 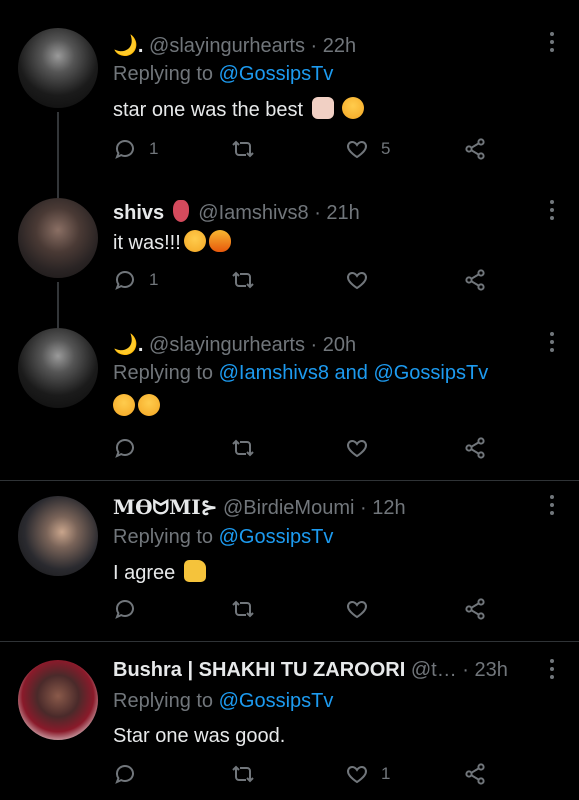 I want to click on timestamp: · 20h, so click(x=334, y=345).